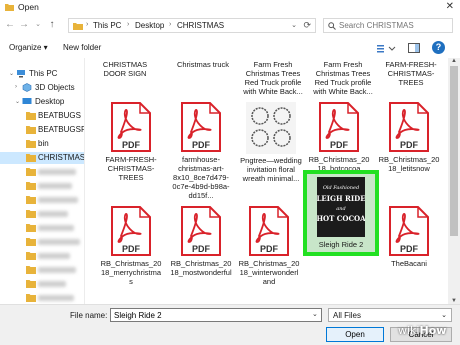  Describe the element at coordinates (21, 74) in the screenshot. I see `pc-icon` at that location.